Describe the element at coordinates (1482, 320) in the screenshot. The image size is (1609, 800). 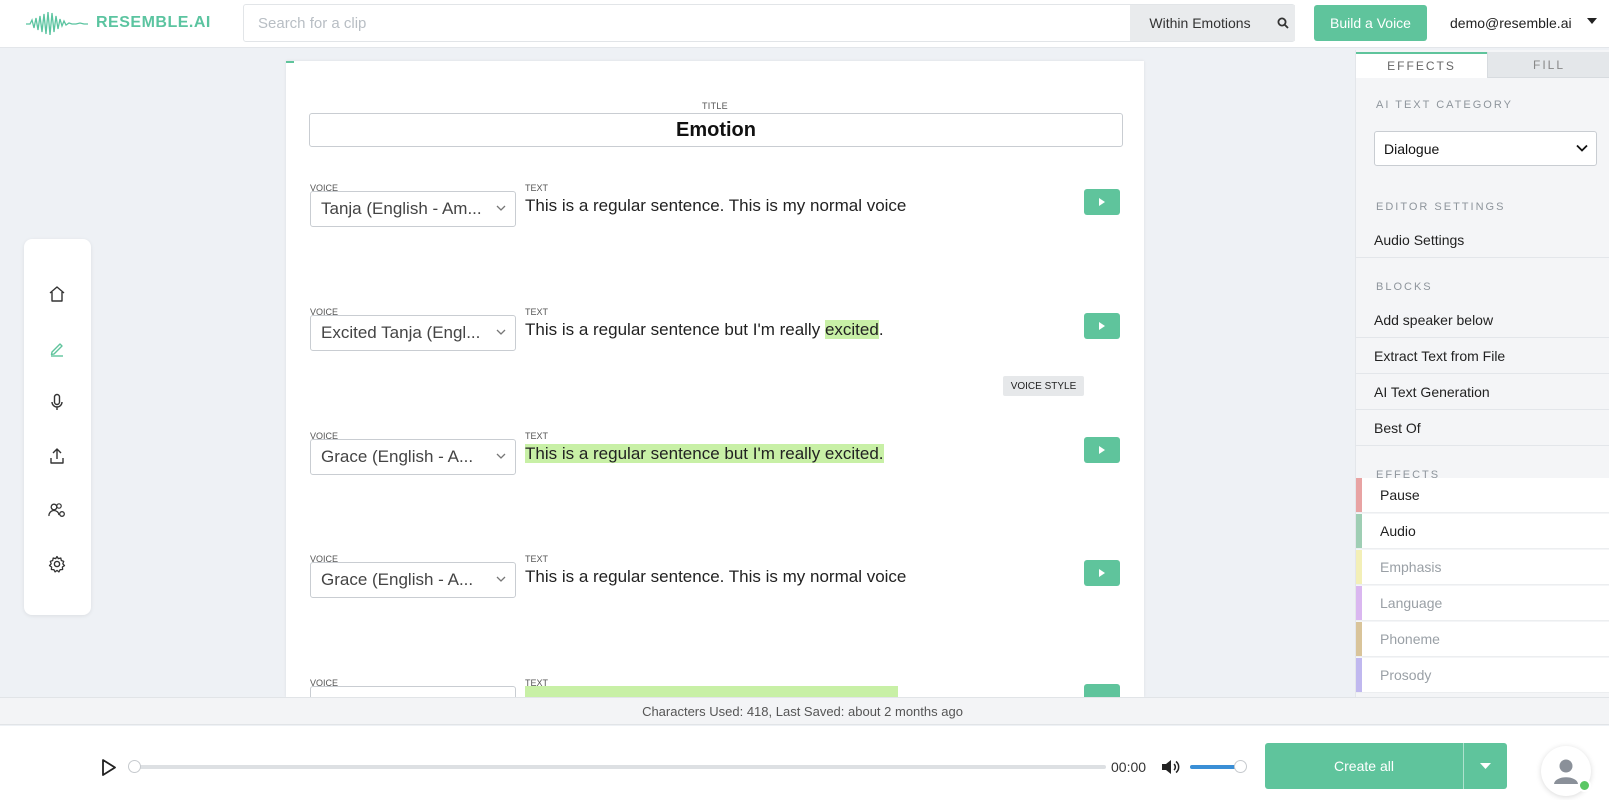
I see `add-speaker-below-item: Add speaker below` at that location.